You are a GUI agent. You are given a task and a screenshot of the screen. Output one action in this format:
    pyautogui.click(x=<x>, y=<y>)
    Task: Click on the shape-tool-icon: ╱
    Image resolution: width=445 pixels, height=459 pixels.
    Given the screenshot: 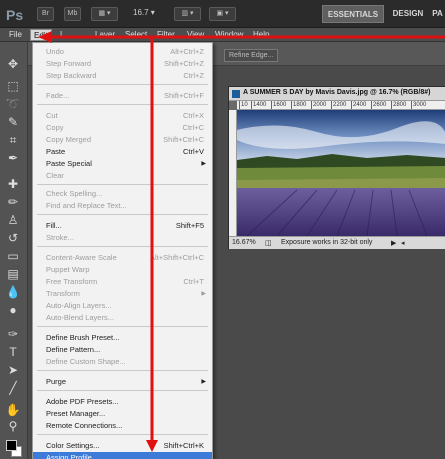 What is the action you would take?
    pyautogui.click(x=13, y=388)
    